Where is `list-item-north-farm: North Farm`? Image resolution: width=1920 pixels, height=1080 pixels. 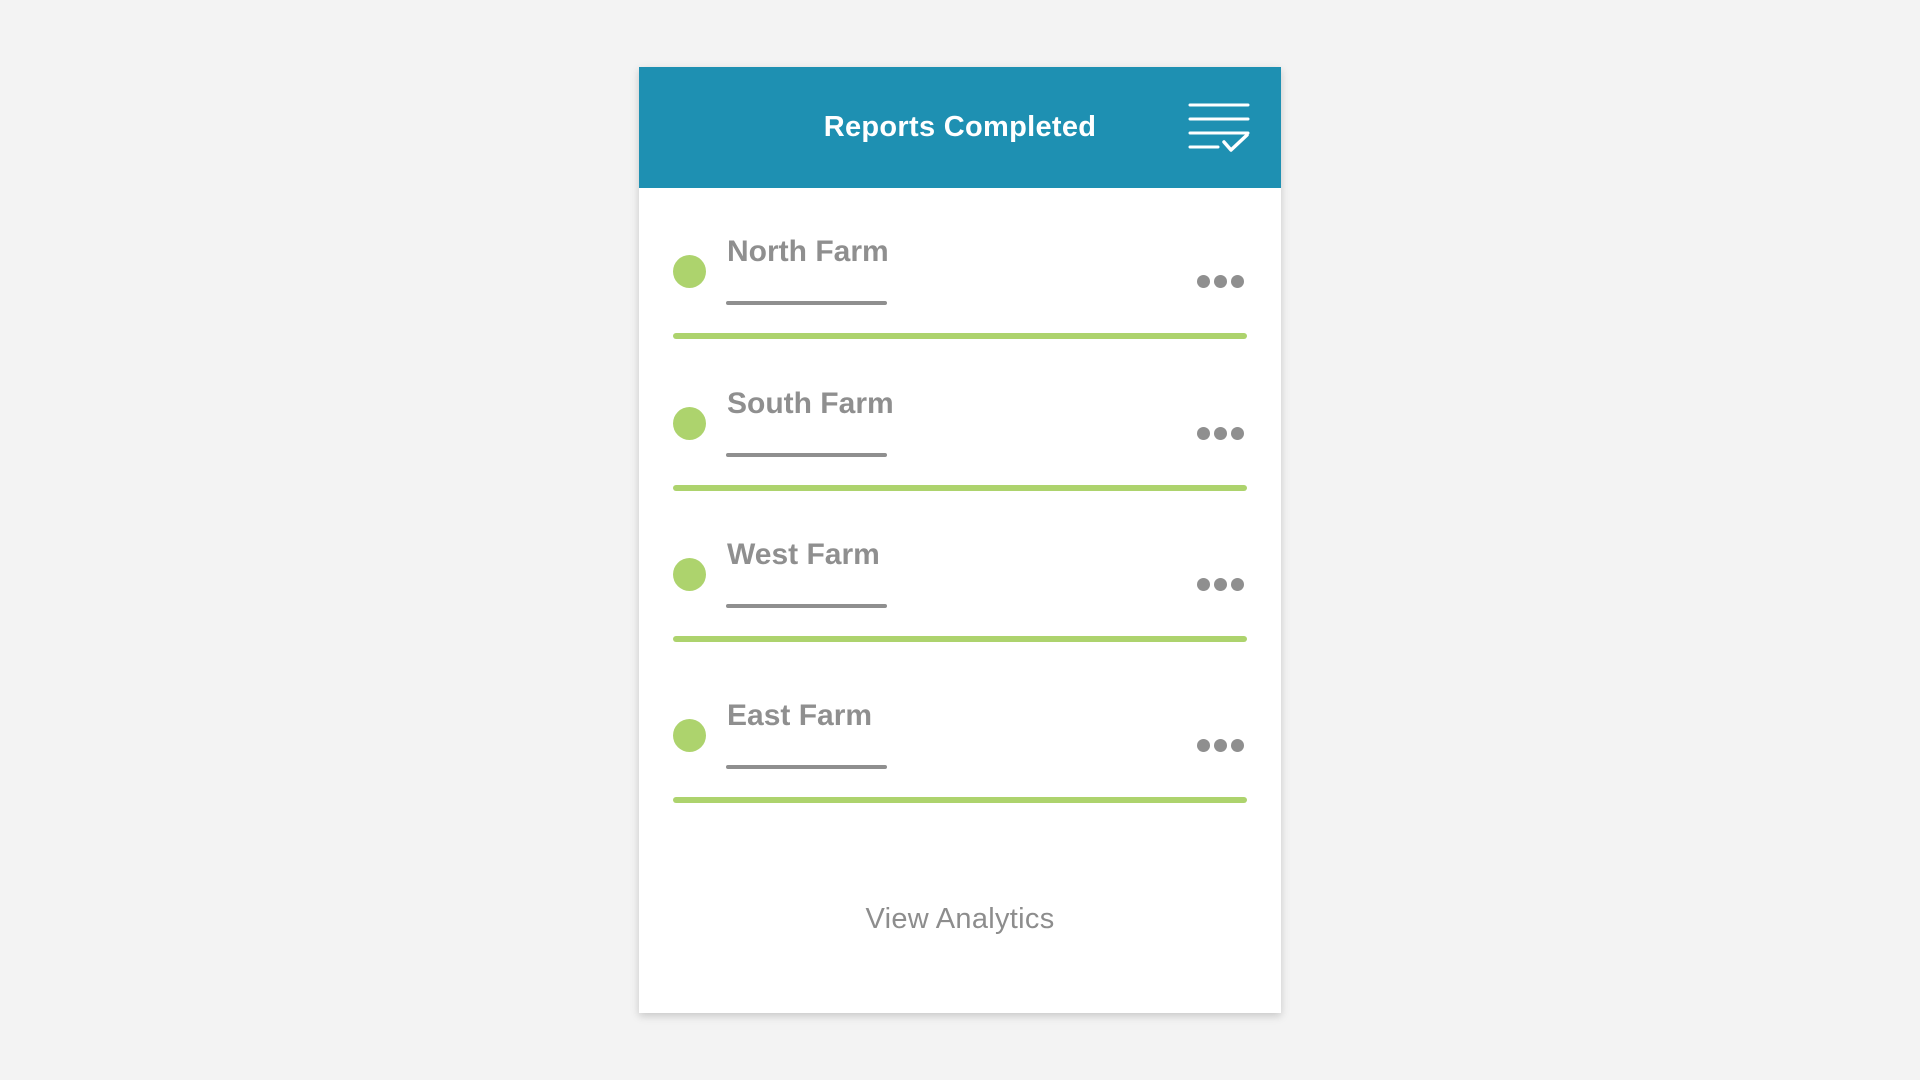
list-item-north-farm: North Farm is located at coordinates (960, 283).